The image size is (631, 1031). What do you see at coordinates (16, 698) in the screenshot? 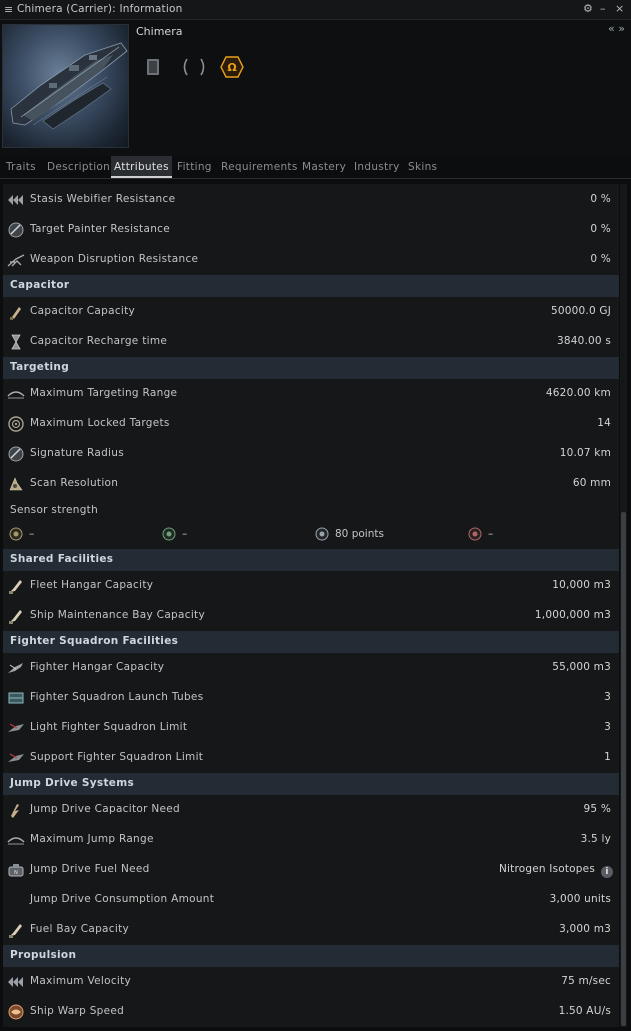
I see `launch-tubes-icon` at bounding box center [16, 698].